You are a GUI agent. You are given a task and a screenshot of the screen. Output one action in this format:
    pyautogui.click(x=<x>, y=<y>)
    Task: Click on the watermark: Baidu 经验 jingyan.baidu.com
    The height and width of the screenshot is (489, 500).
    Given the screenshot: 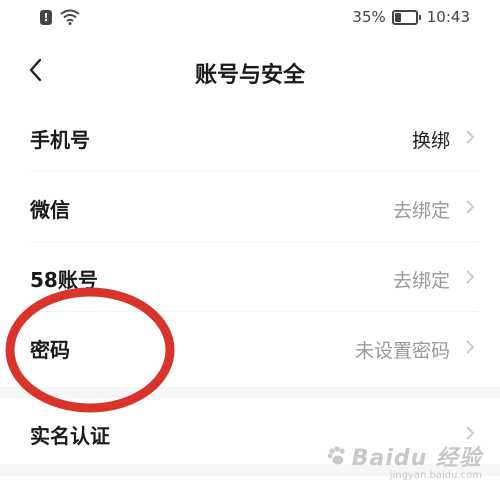 What is the action you would take?
    pyautogui.click(x=404, y=460)
    